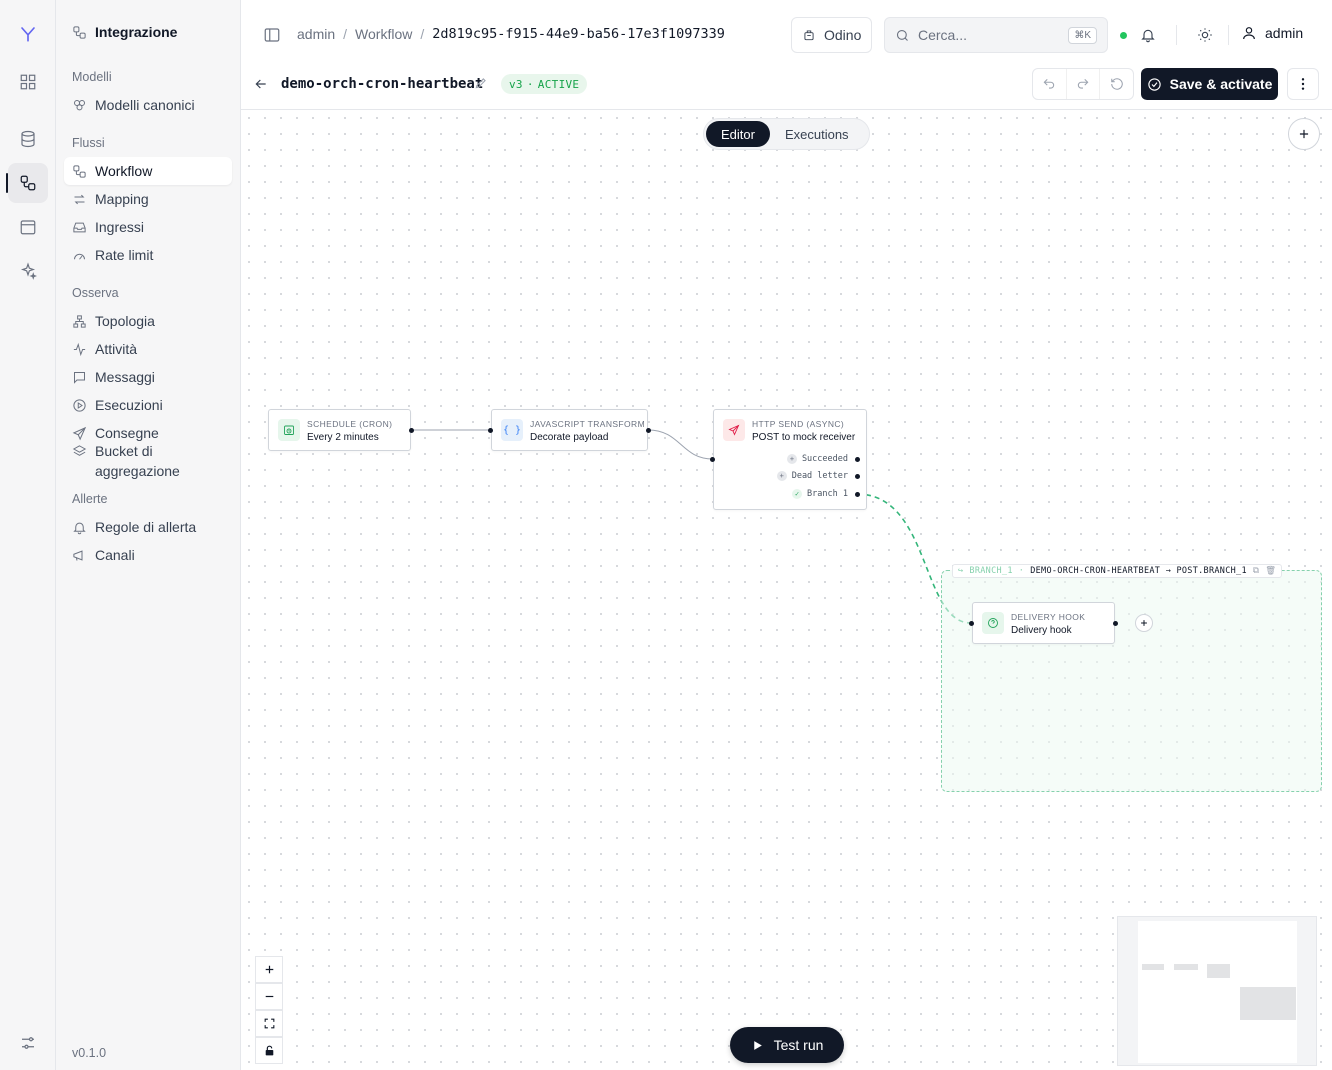 The image size is (1332, 1070). I want to click on plus-icon, so click(269, 969).